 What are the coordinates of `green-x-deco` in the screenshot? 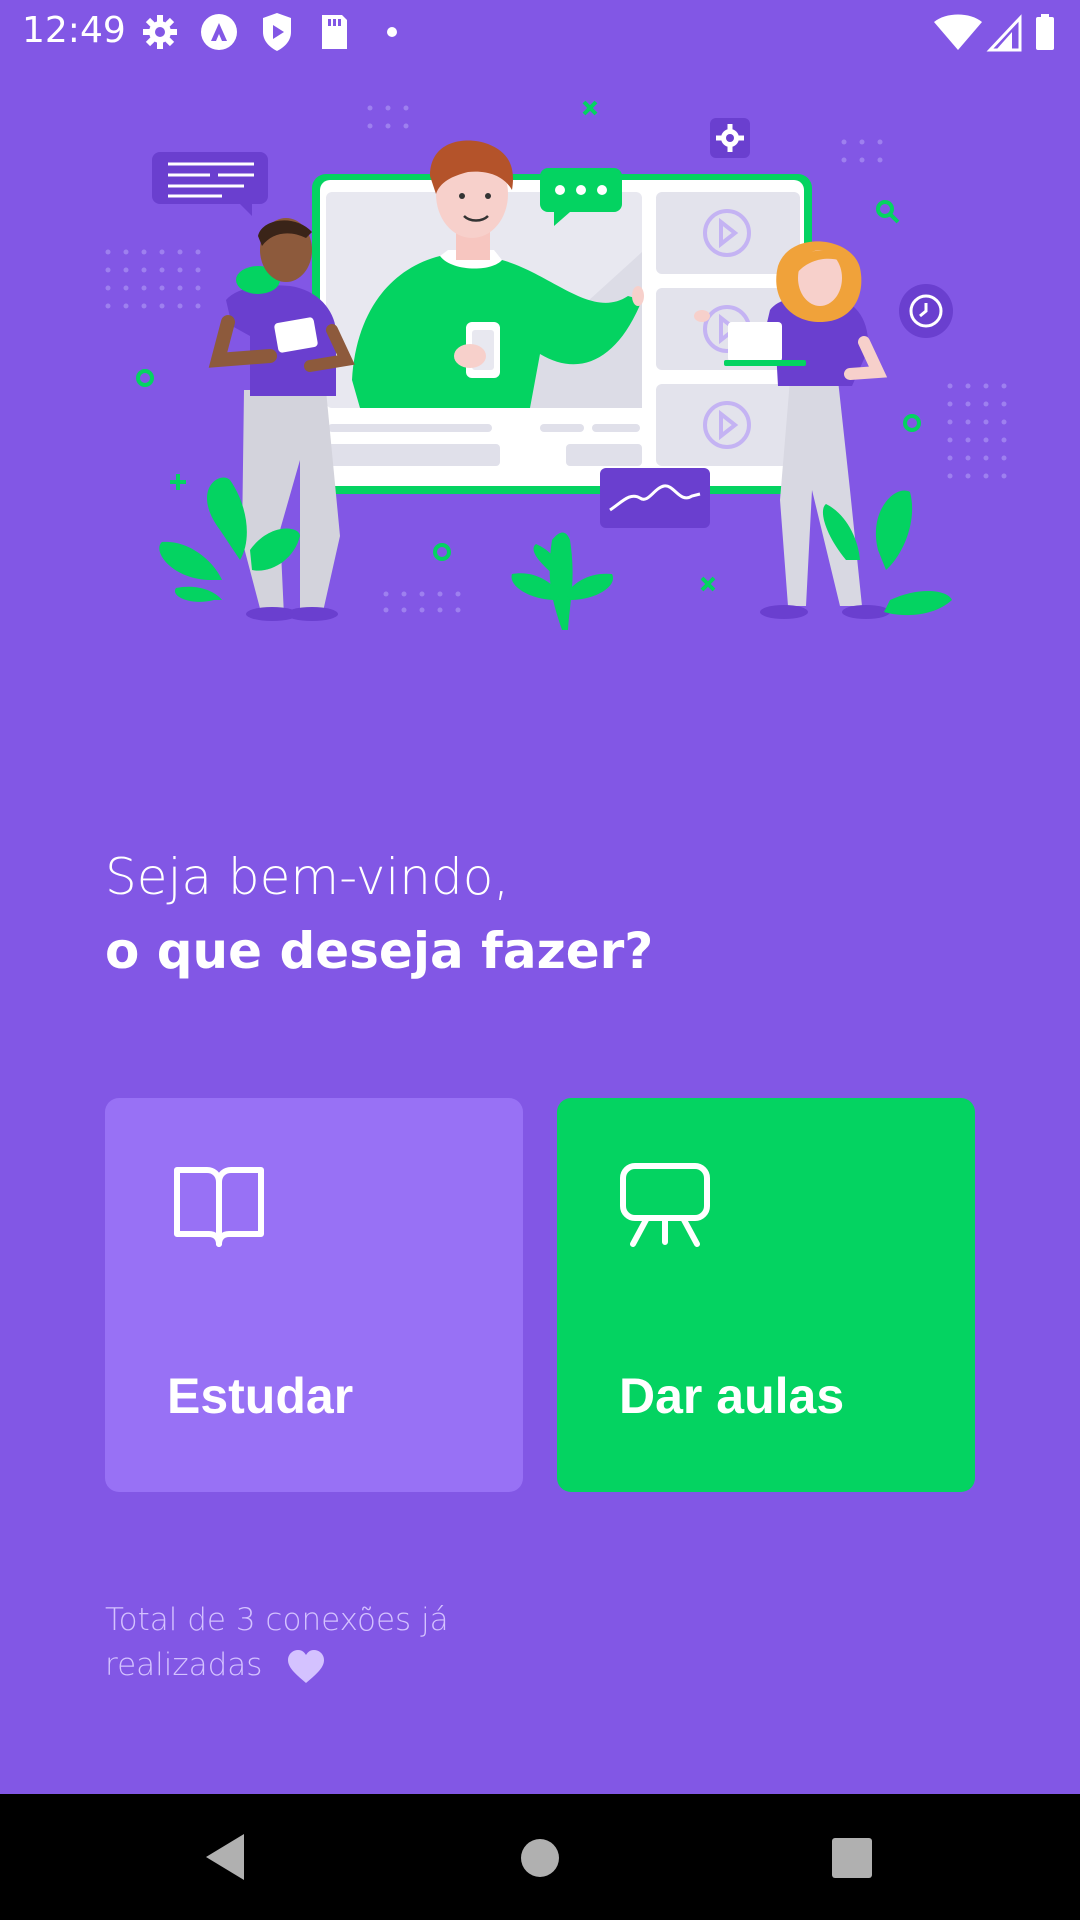 It's located at (590, 108).